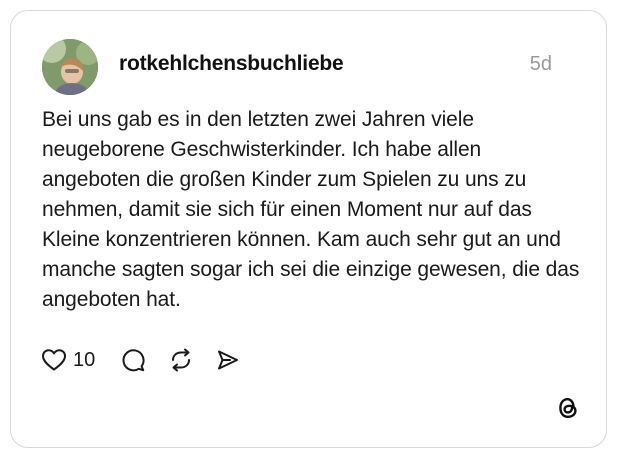 The height and width of the screenshot is (461, 620). I want to click on like-count: 10, so click(84, 359).